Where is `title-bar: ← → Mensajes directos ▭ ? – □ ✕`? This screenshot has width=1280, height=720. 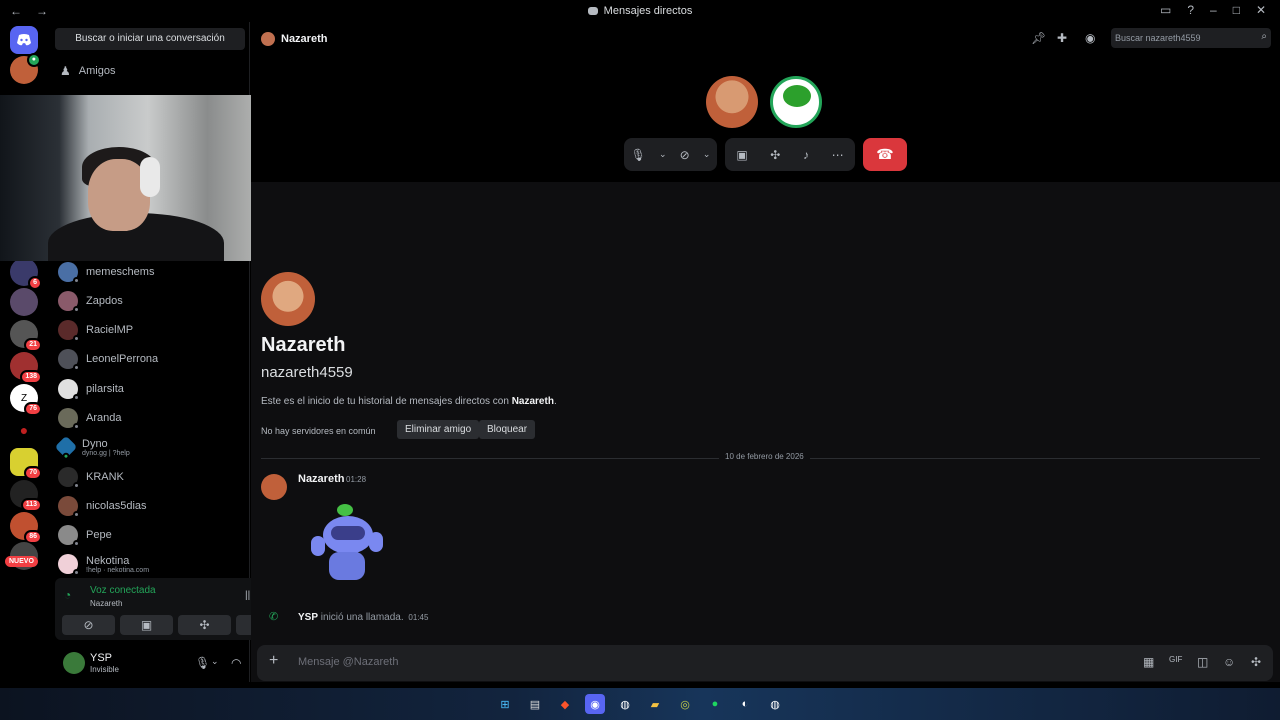 title-bar: ← → Mensajes directos ▭ ? – □ ✕ is located at coordinates (640, 11).